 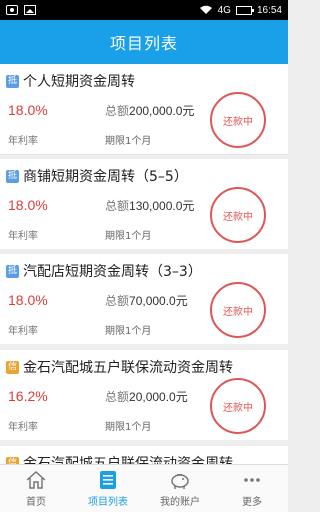 What do you see at coordinates (162, 206) in the screenshot?
I see `total-value: 130,000.0元` at bounding box center [162, 206].